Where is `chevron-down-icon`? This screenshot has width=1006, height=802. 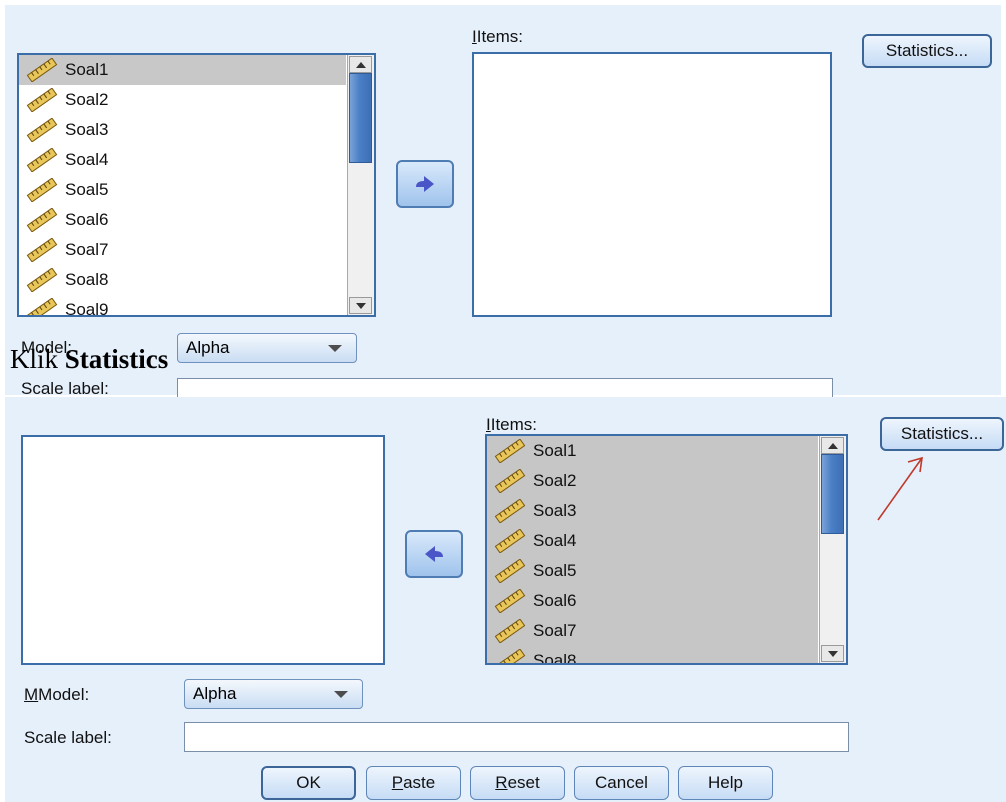
chevron-down-icon is located at coordinates (335, 348).